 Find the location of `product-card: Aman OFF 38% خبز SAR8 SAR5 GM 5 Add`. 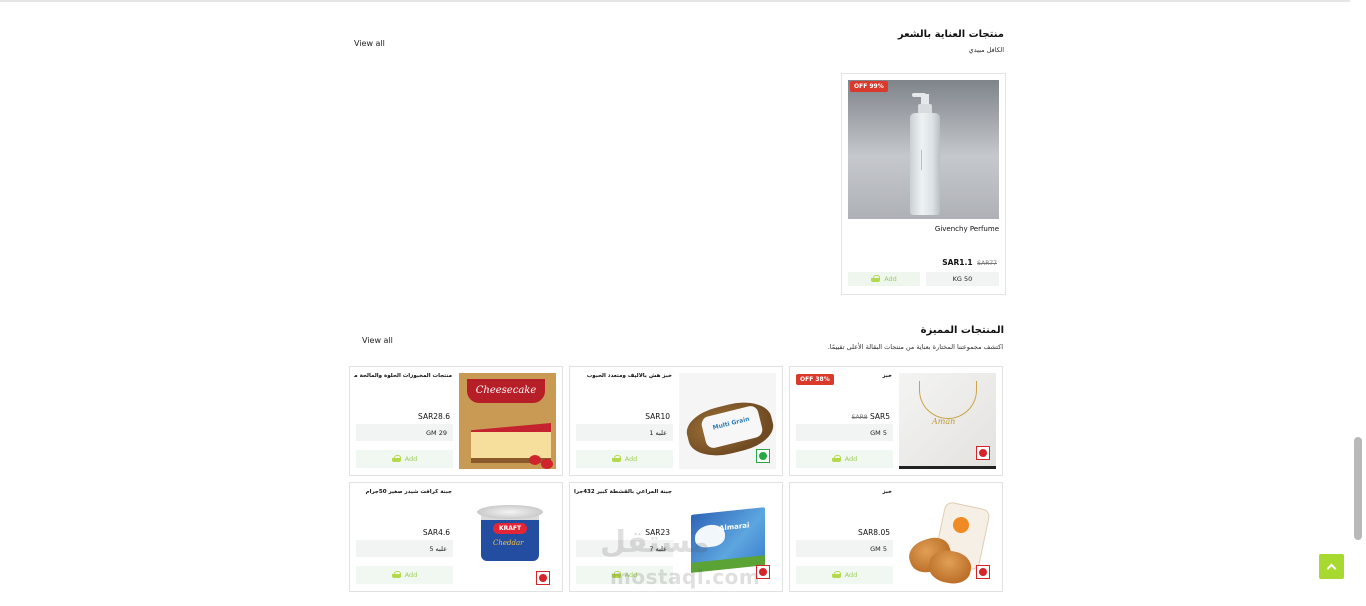

product-card: Aman OFF 38% خبز SAR8 SAR5 GM 5 Add is located at coordinates (896, 421).